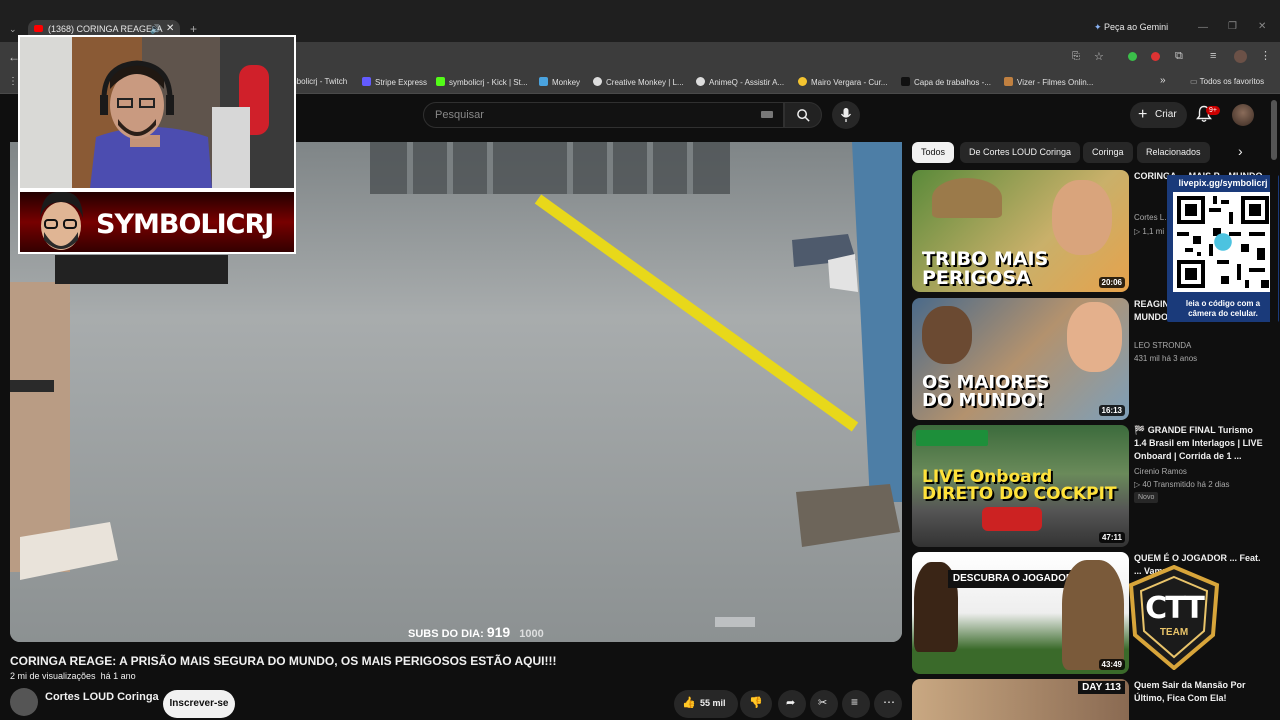  Describe the element at coordinates (1203, 27) in the screenshot. I see `minimize-icon: —` at that location.